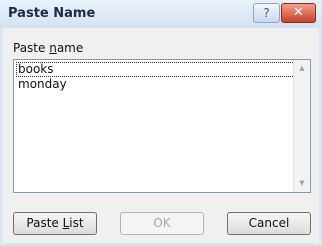  I want to click on paste-name-label: Paste name, so click(48, 48).